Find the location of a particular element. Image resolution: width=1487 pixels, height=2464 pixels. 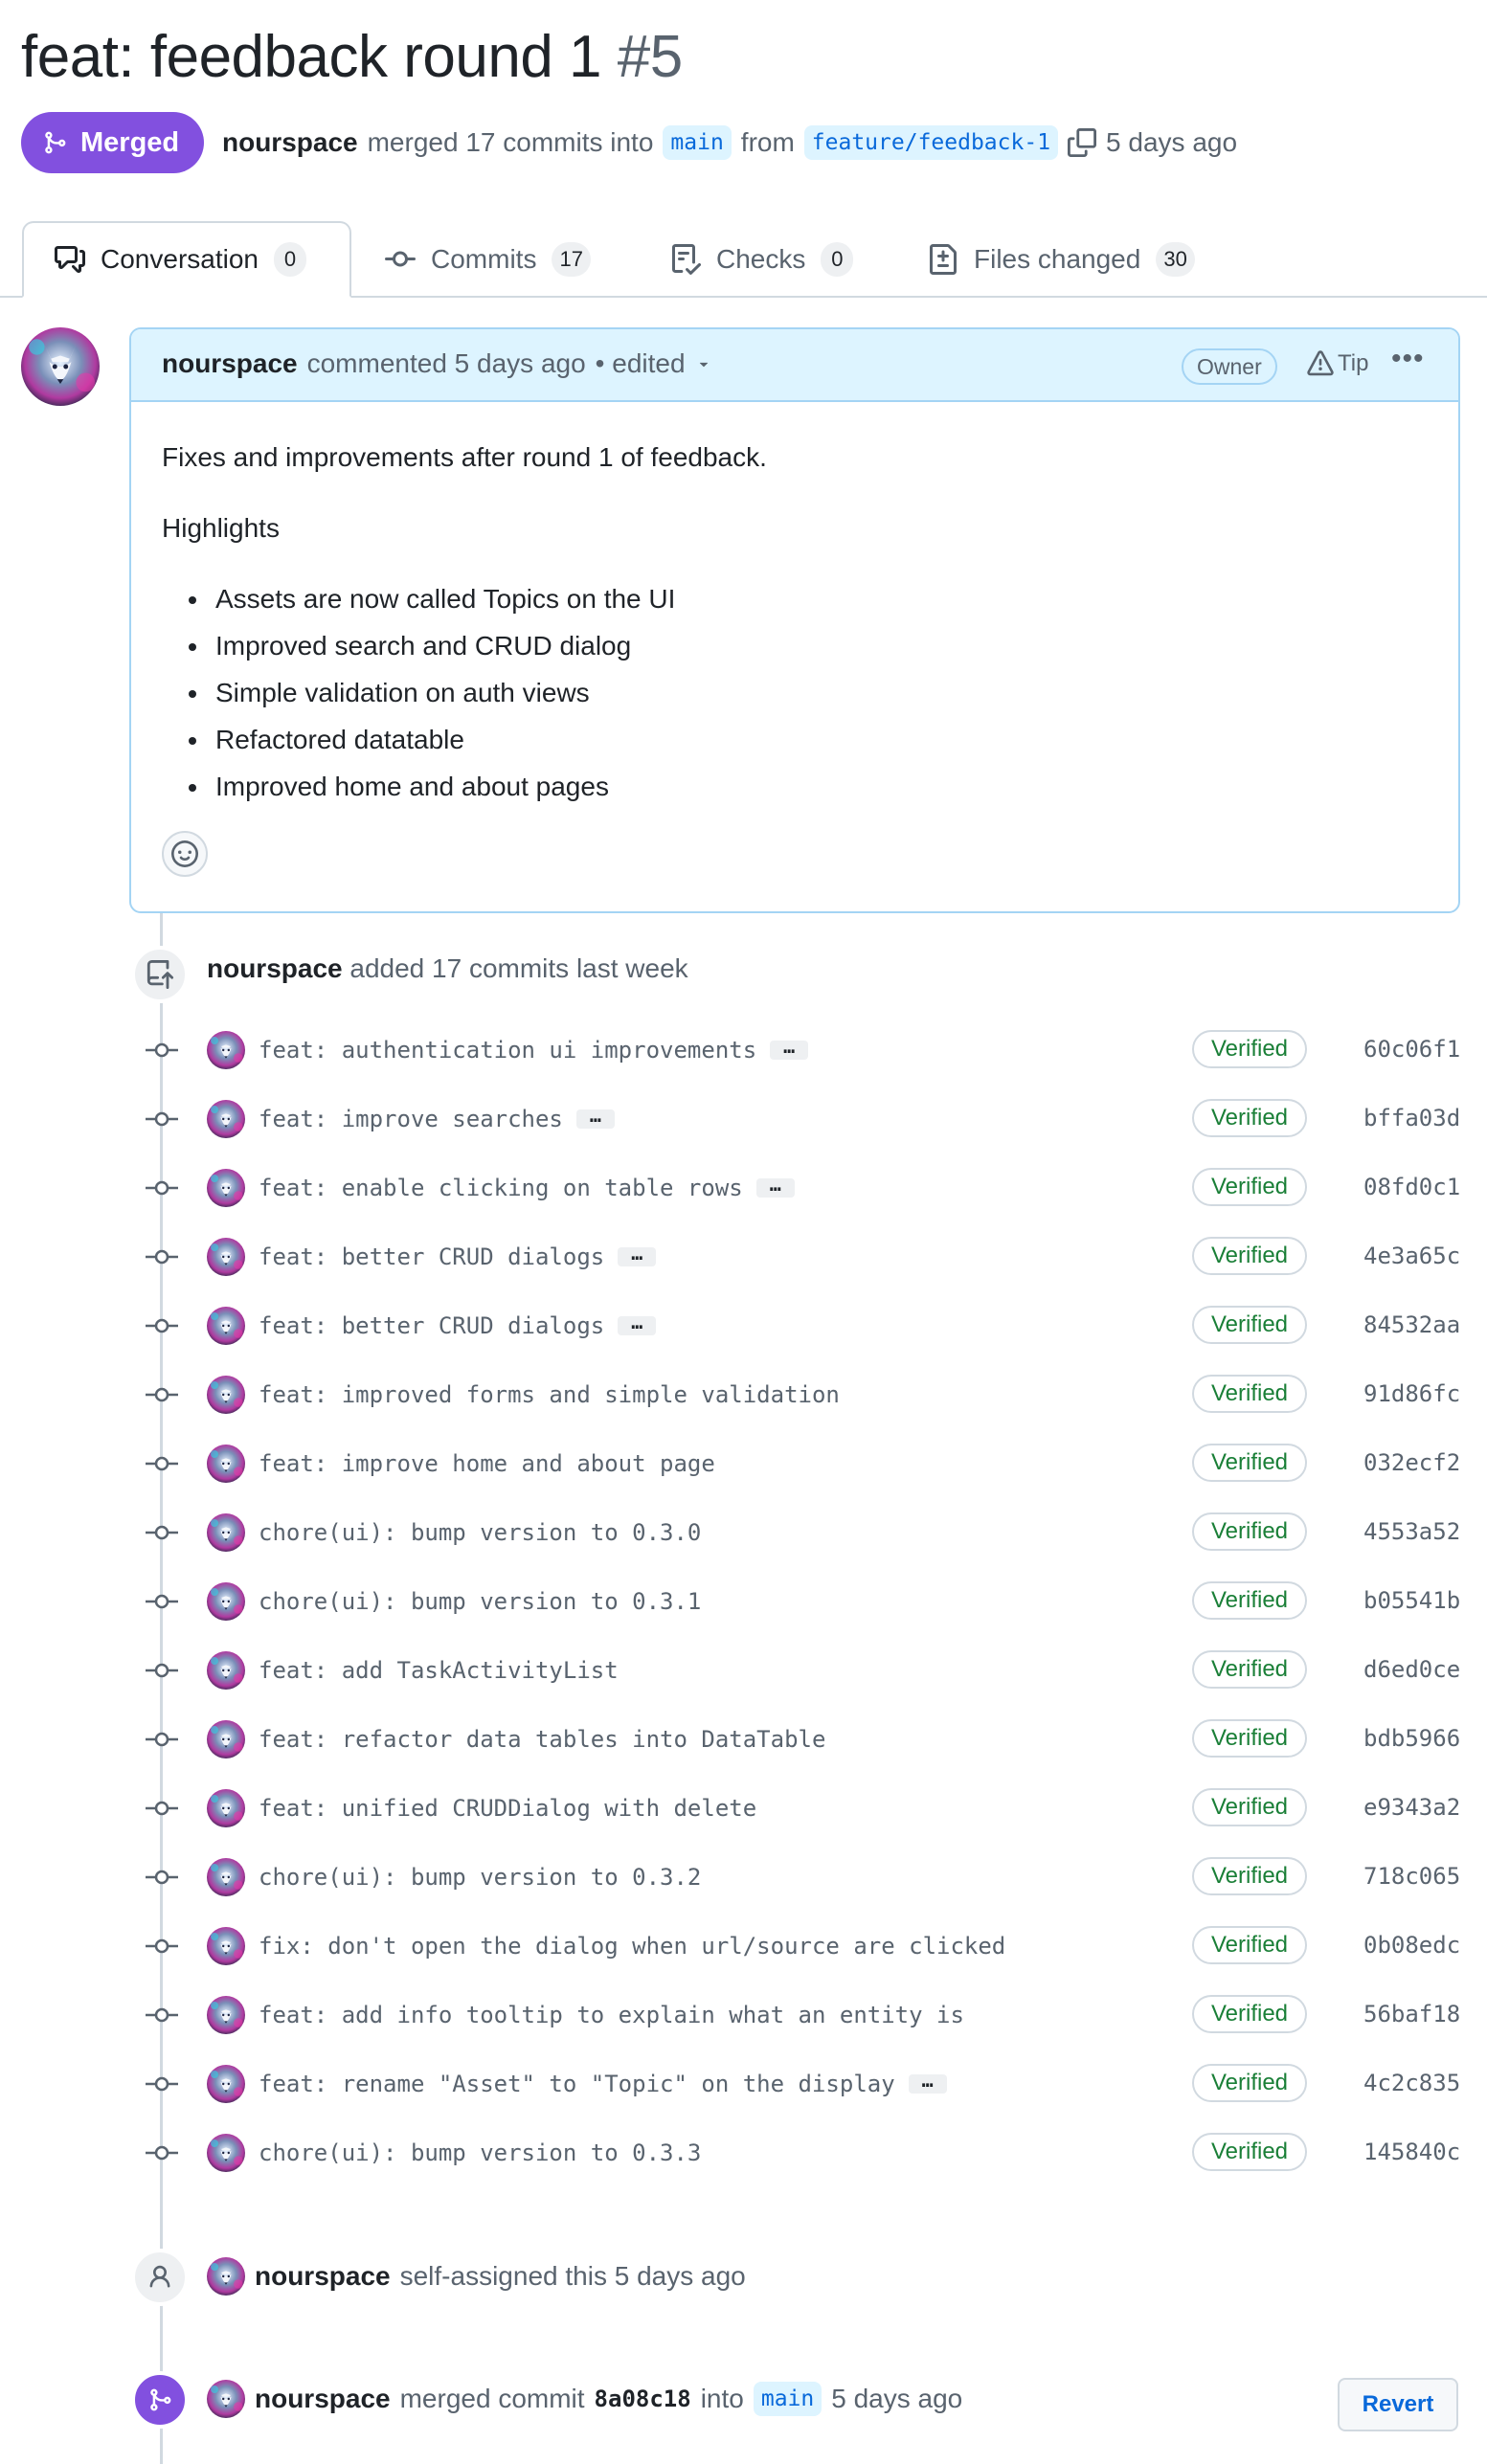

base-branch: main is located at coordinates (697, 142).